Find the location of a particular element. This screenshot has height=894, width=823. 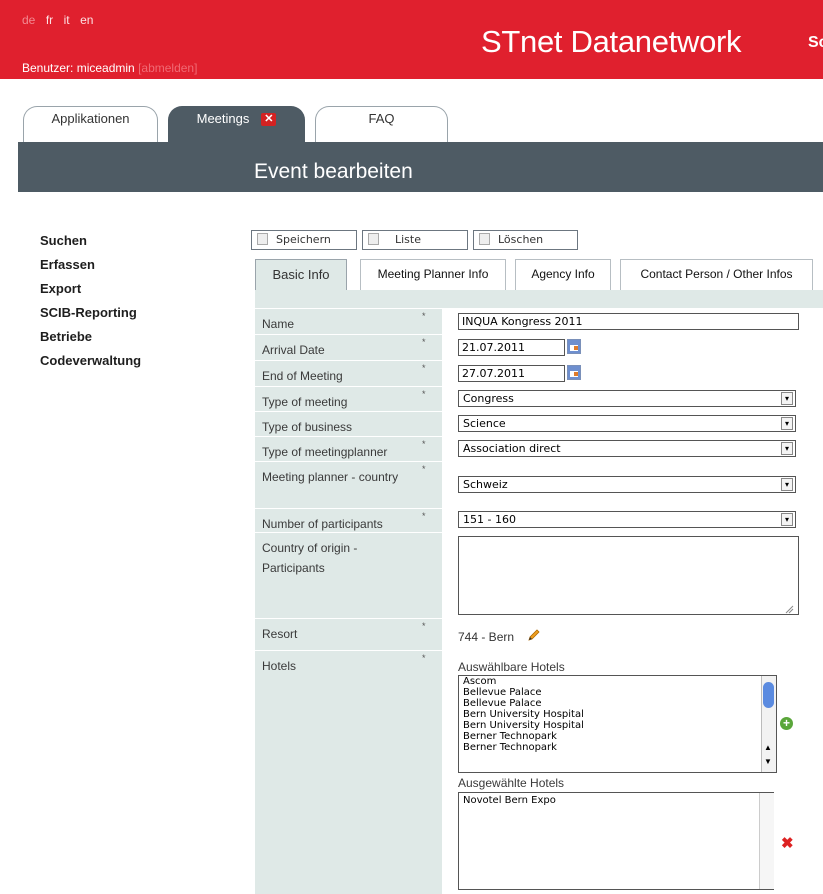

field-label: End of Meeting is located at coordinates (302, 376).